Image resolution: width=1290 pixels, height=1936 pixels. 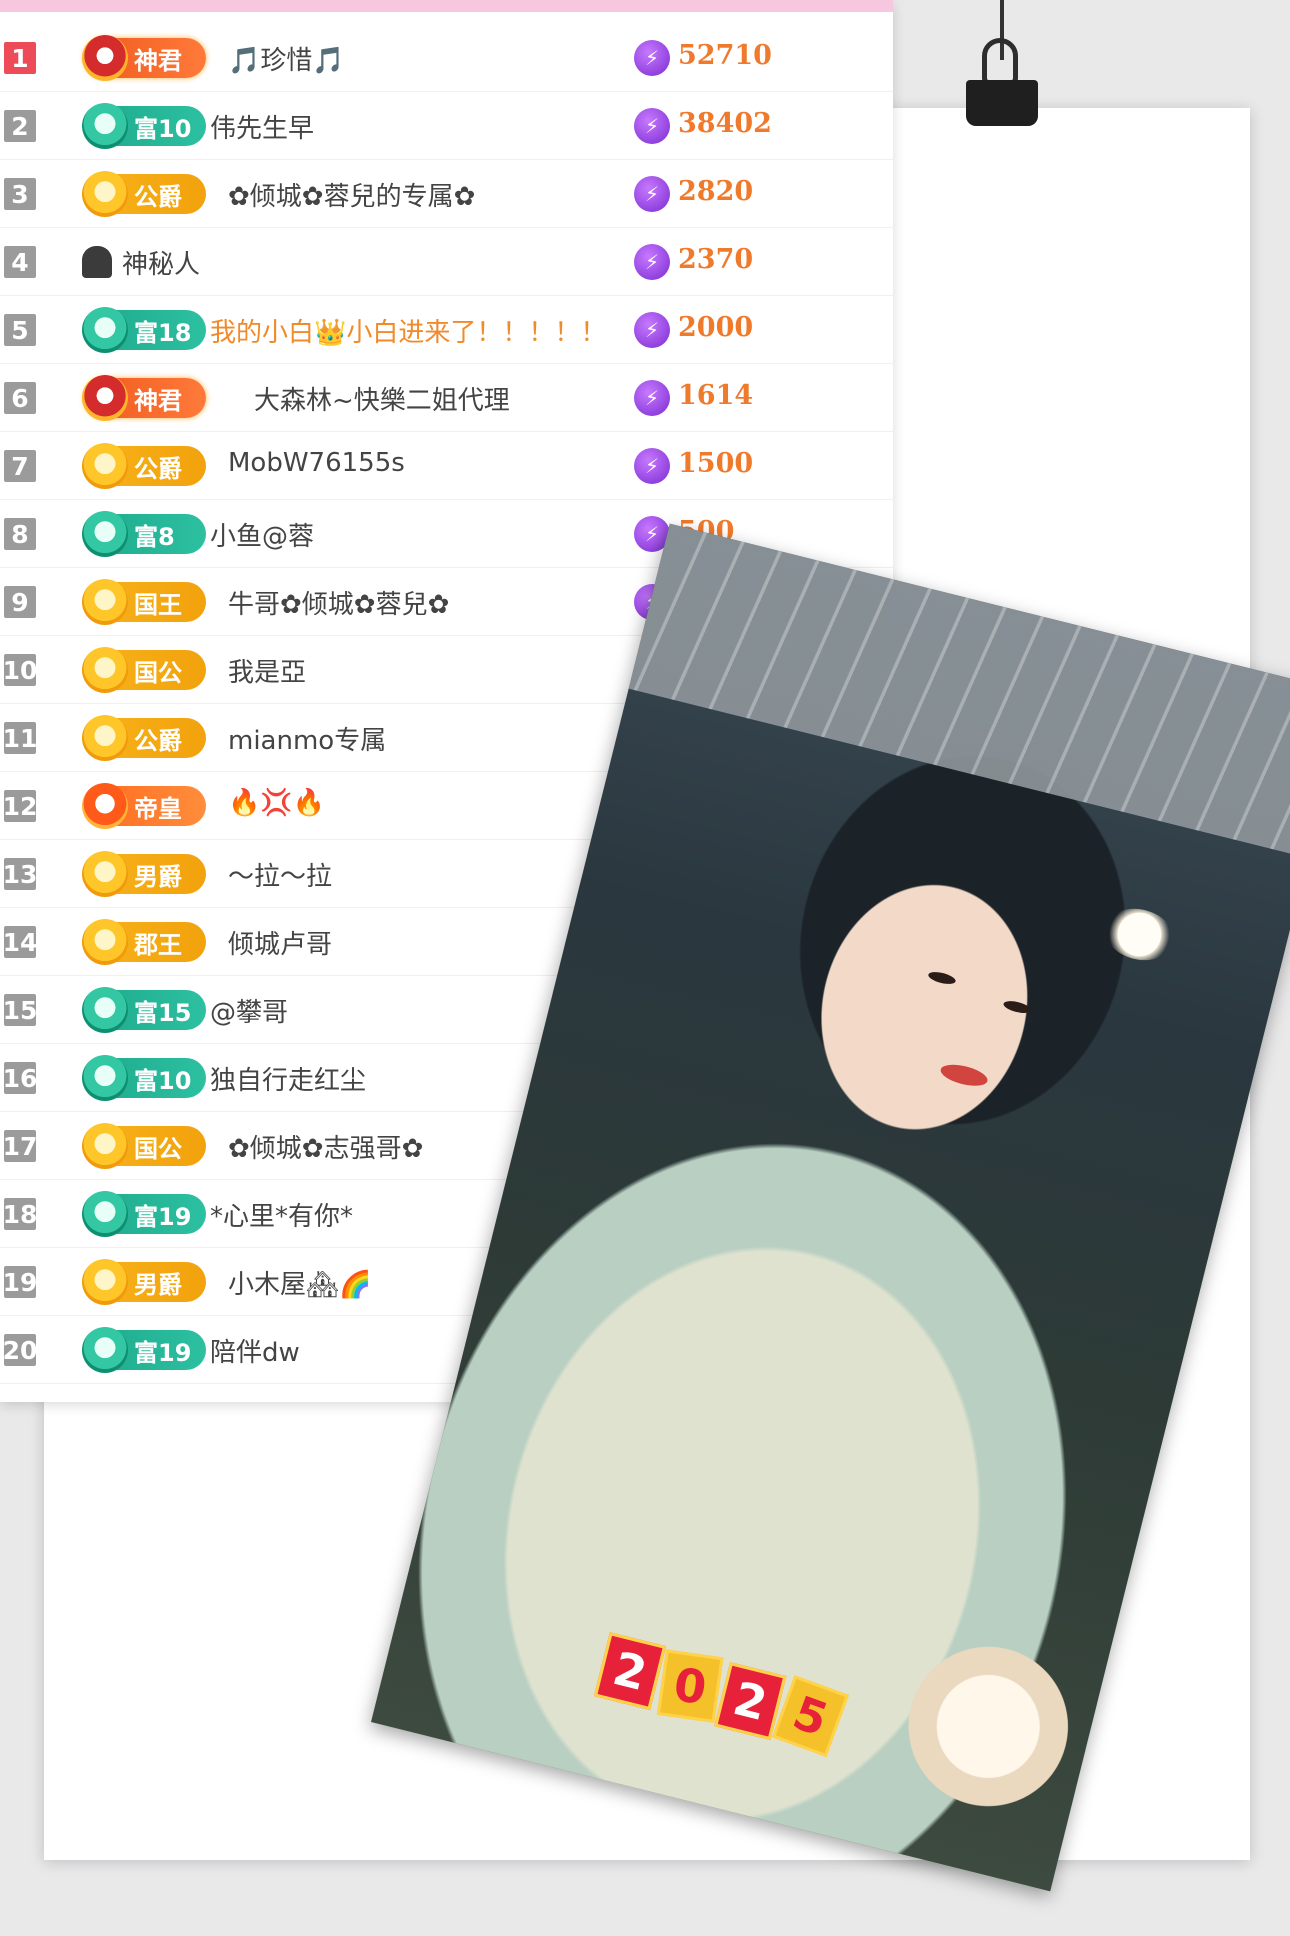 I want to click on rank-number: 18, so click(x=20, y=1214).